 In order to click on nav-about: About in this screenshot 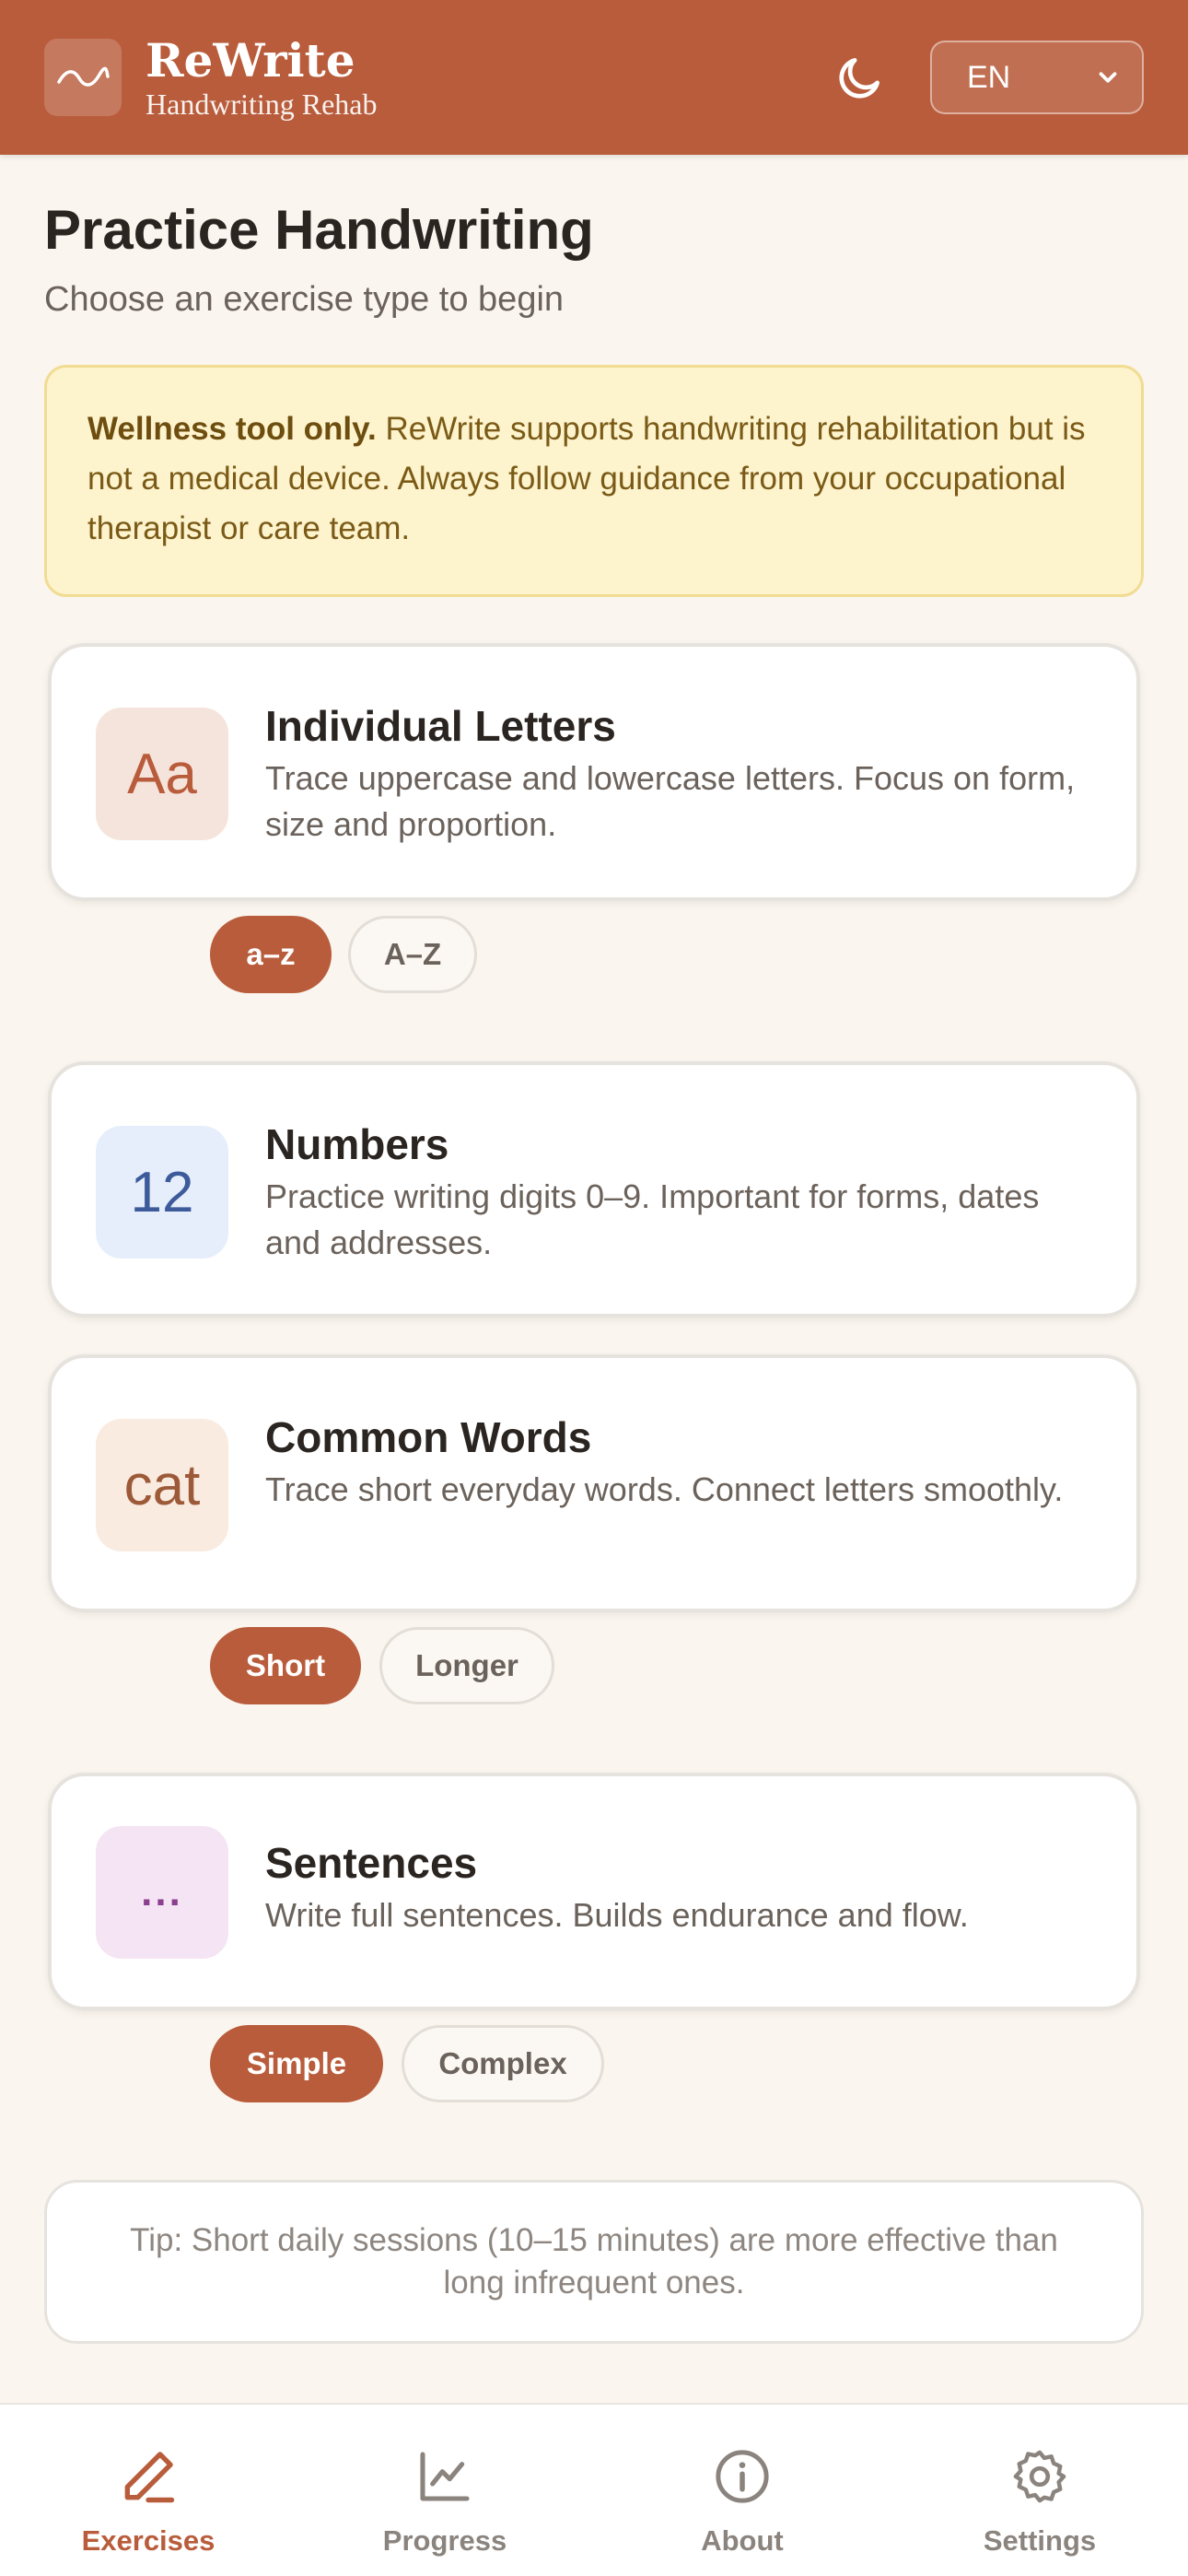, I will do `click(742, 2491)`.